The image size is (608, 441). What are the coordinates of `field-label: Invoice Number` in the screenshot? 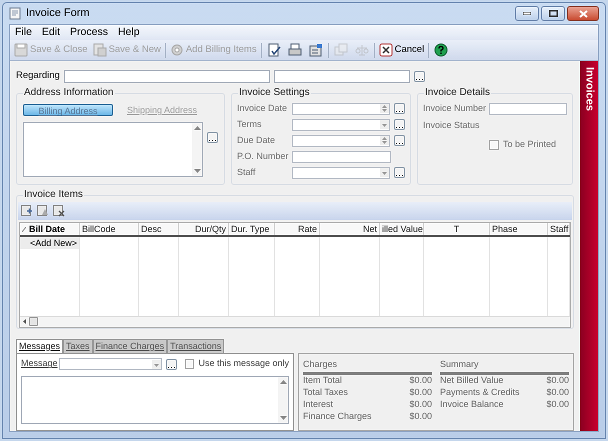 It's located at (454, 108).